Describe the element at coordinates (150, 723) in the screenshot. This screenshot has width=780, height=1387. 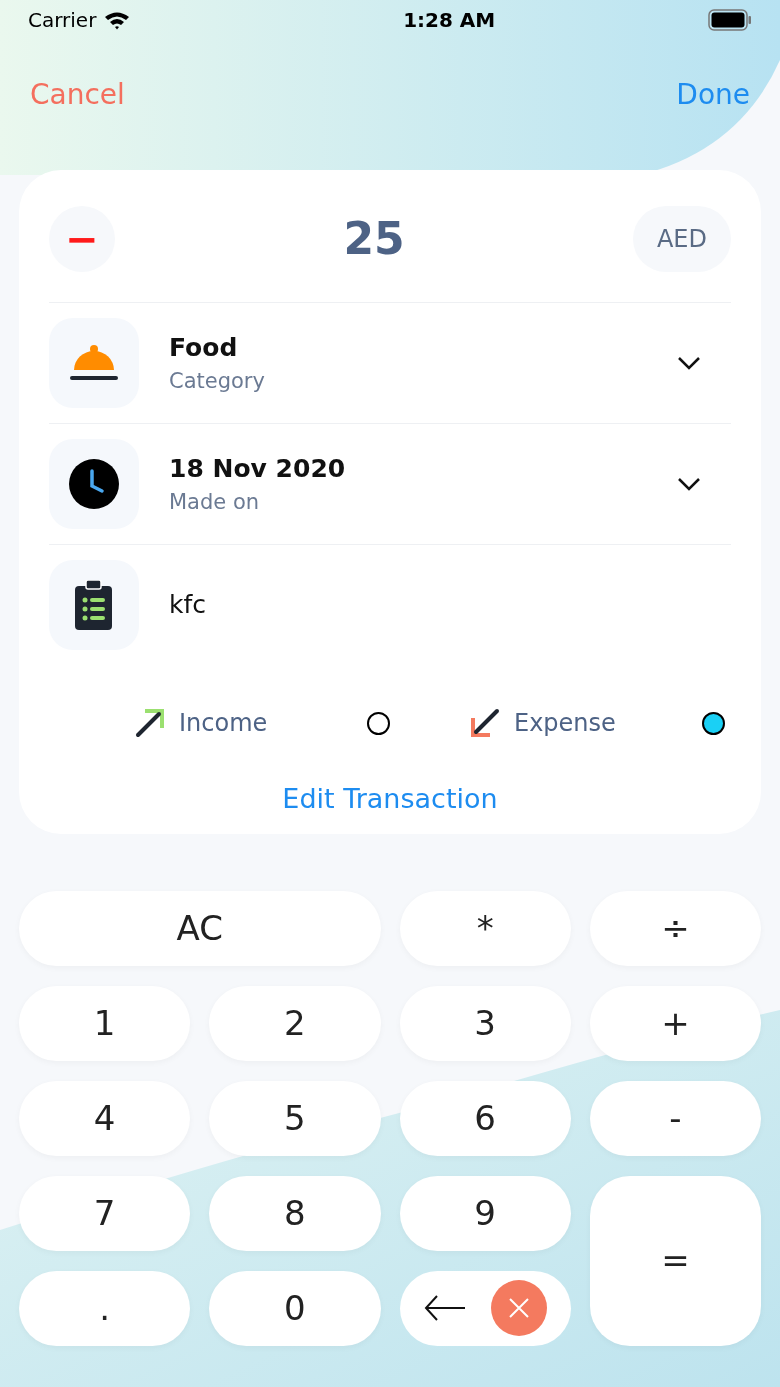
I see `arrow-up-right-icon` at that location.